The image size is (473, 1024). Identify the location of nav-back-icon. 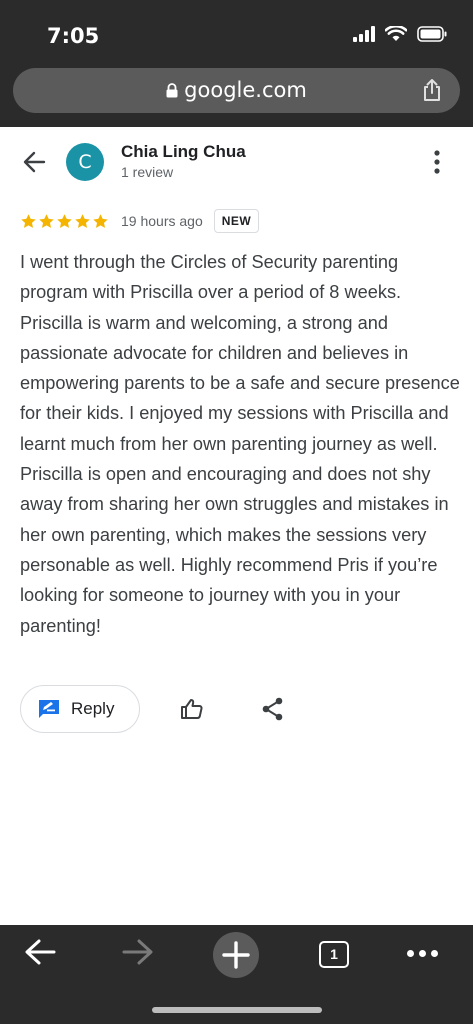
(40, 952).